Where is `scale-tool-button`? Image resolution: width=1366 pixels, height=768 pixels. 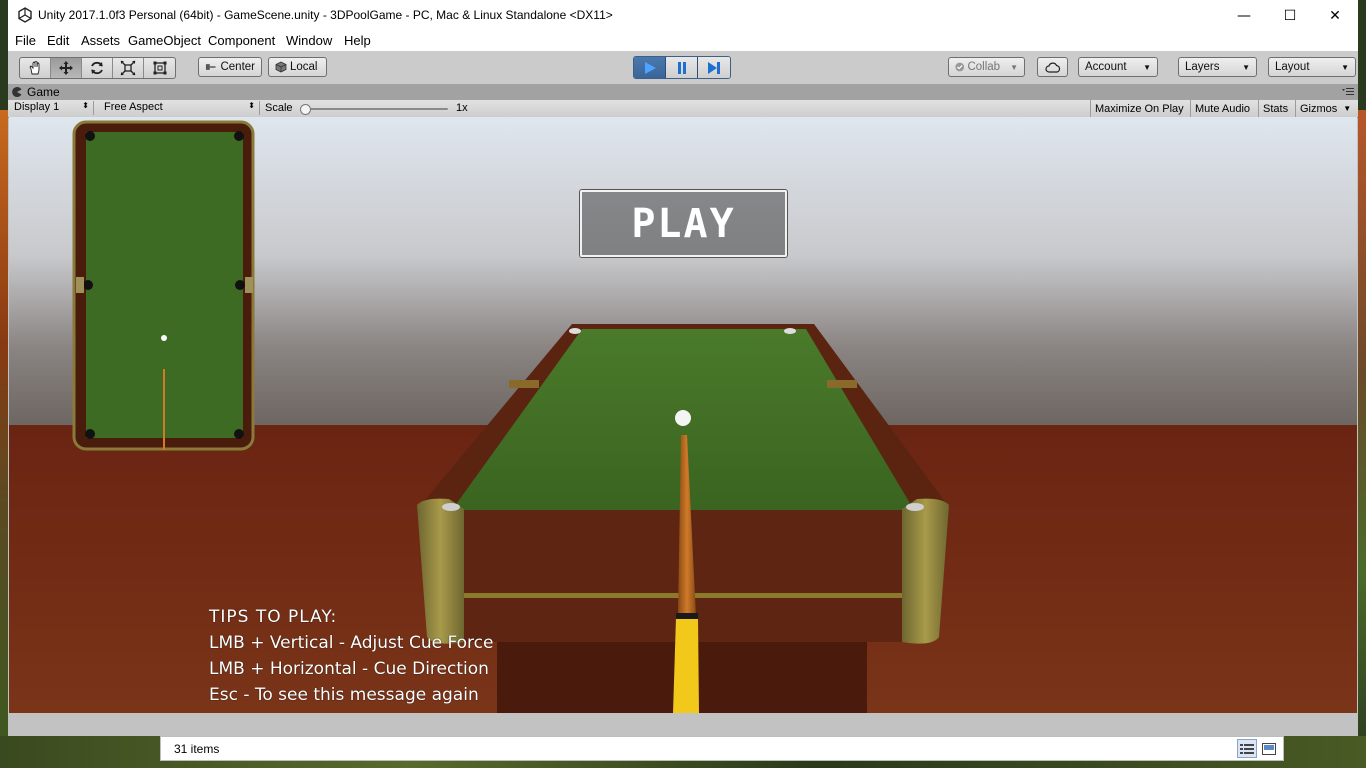 scale-tool-button is located at coordinates (128, 68).